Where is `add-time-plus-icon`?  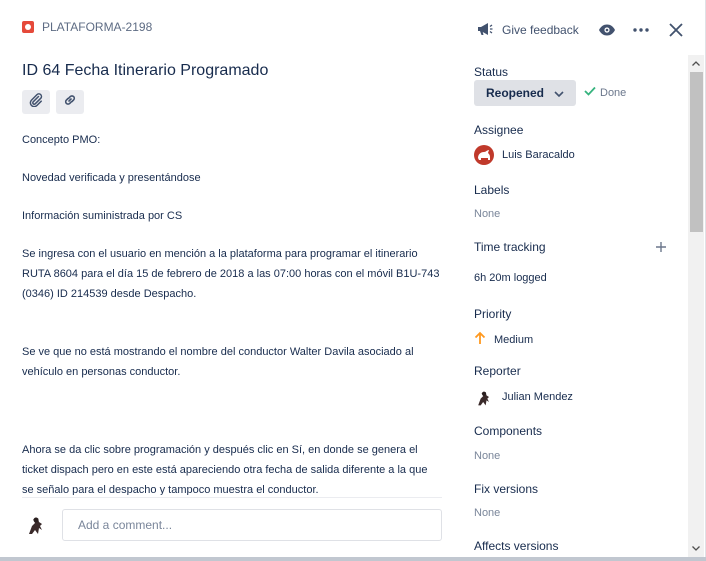
add-time-plus-icon is located at coordinates (661, 247).